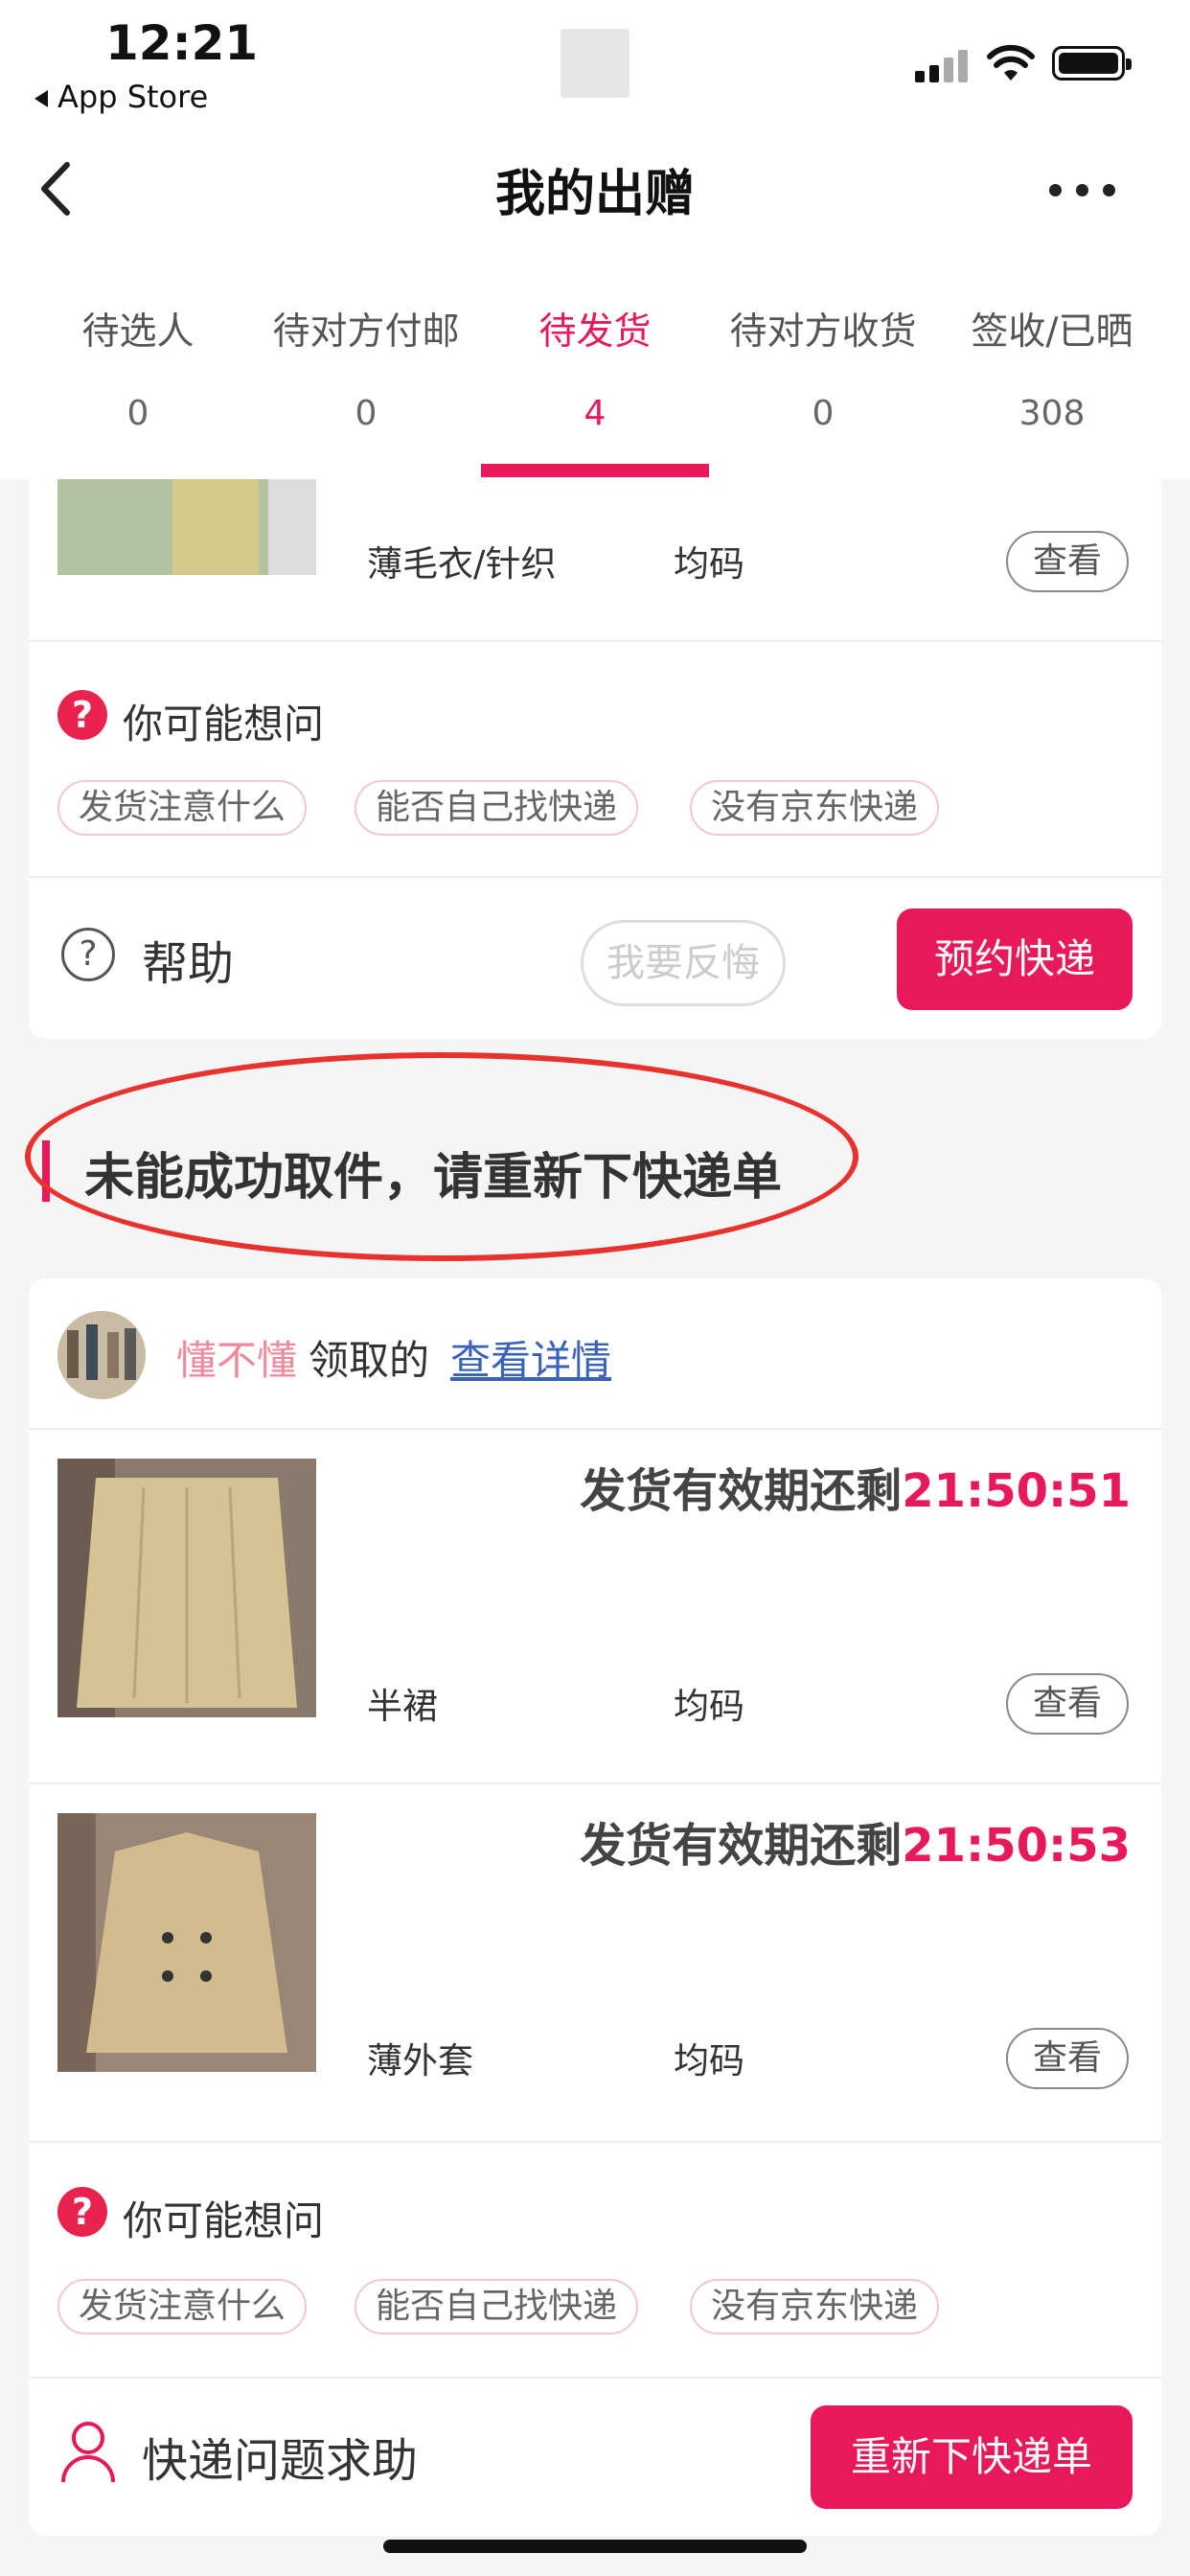  I want to click on help-icon: ?, so click(88, 954).